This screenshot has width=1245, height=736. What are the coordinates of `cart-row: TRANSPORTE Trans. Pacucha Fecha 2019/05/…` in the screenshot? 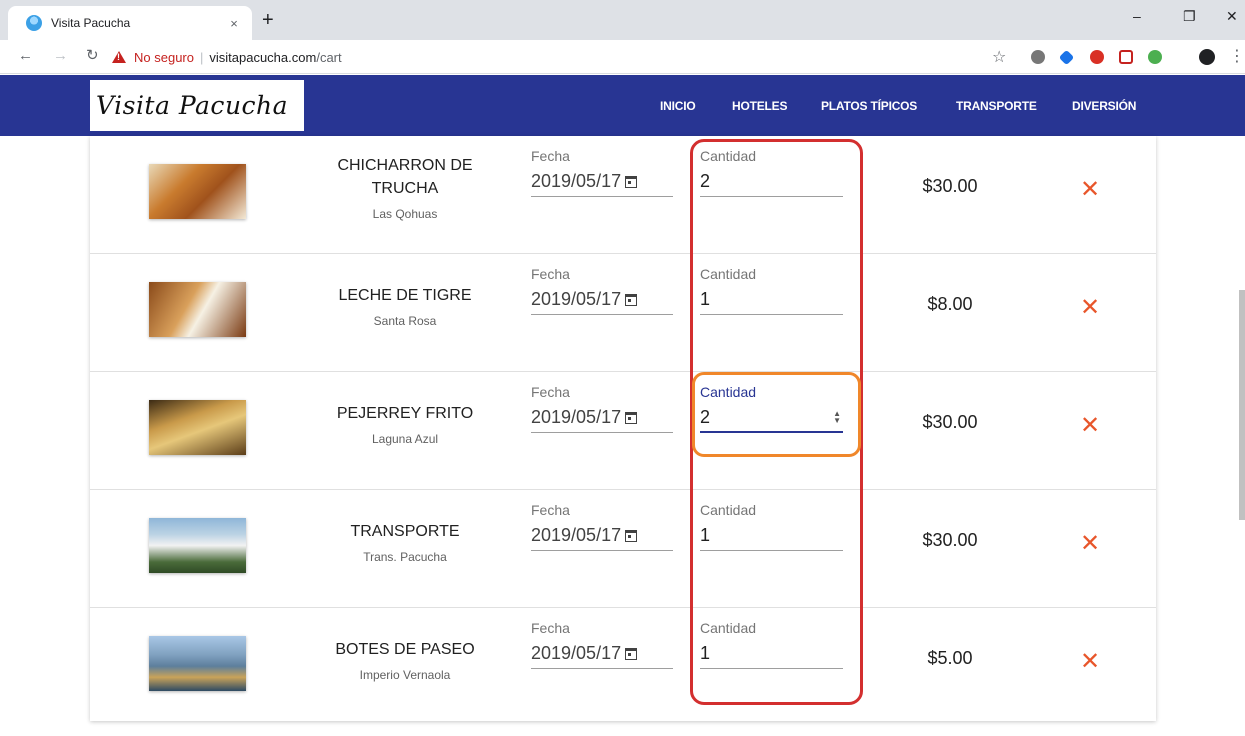 It's located at (623, 549).